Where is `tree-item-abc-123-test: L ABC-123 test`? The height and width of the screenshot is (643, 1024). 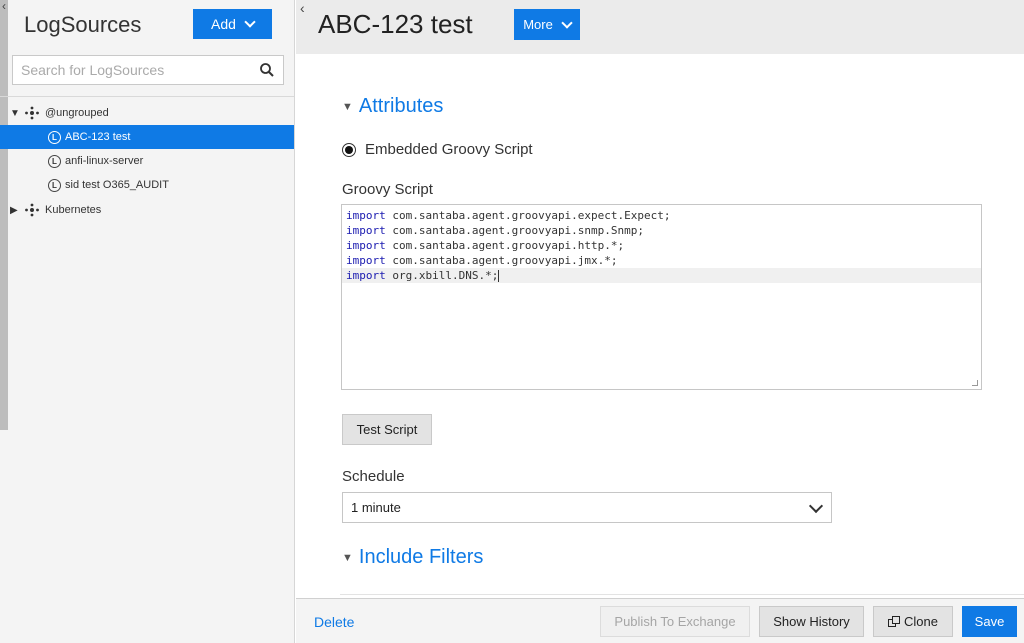
tree-item-abc-123-test: L ABC-123 test is located at coordinates (147, 137).